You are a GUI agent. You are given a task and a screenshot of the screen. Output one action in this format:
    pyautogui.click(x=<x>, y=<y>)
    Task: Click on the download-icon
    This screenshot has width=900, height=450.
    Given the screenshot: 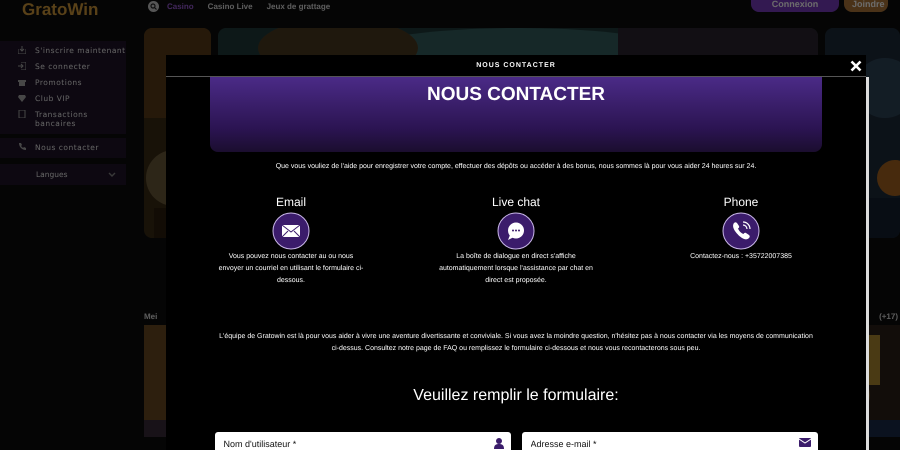 What is the action you would take?
    pyautogui.click(x=22, y=50)
    